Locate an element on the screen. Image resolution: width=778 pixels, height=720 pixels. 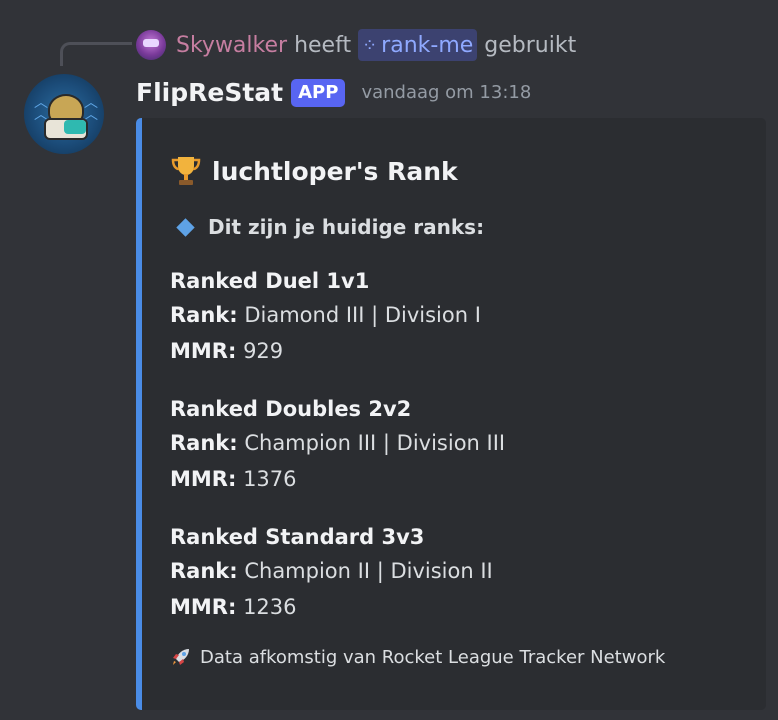
playlist-title: Ranked Duel 1v1 is located at coordinates (270, 281).